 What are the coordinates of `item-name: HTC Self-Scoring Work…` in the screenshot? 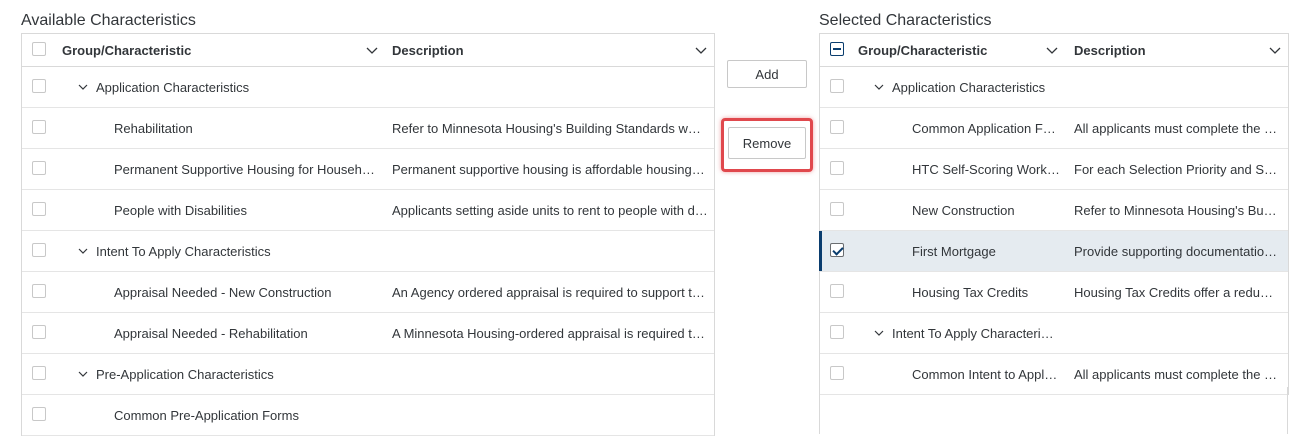 It's located at (986, 169).